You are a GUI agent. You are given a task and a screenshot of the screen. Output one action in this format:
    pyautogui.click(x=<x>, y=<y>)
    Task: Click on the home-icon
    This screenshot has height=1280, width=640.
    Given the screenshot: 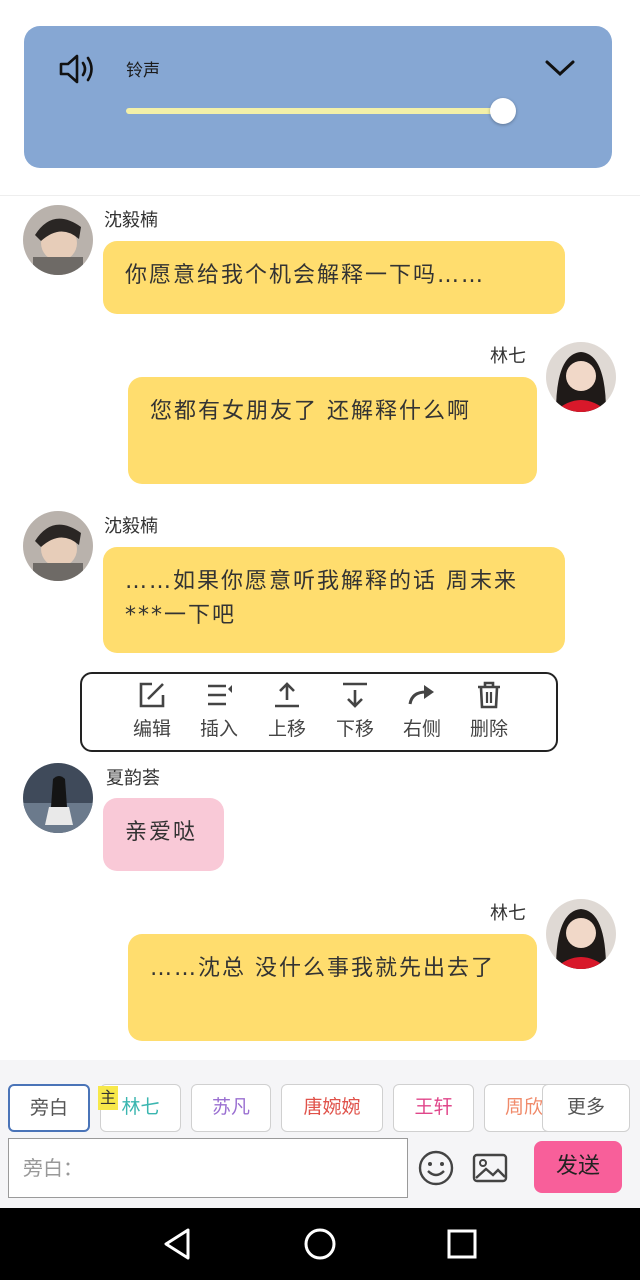 What is the action you would take?
    pyautogui.click(x=320, y=1244)
    